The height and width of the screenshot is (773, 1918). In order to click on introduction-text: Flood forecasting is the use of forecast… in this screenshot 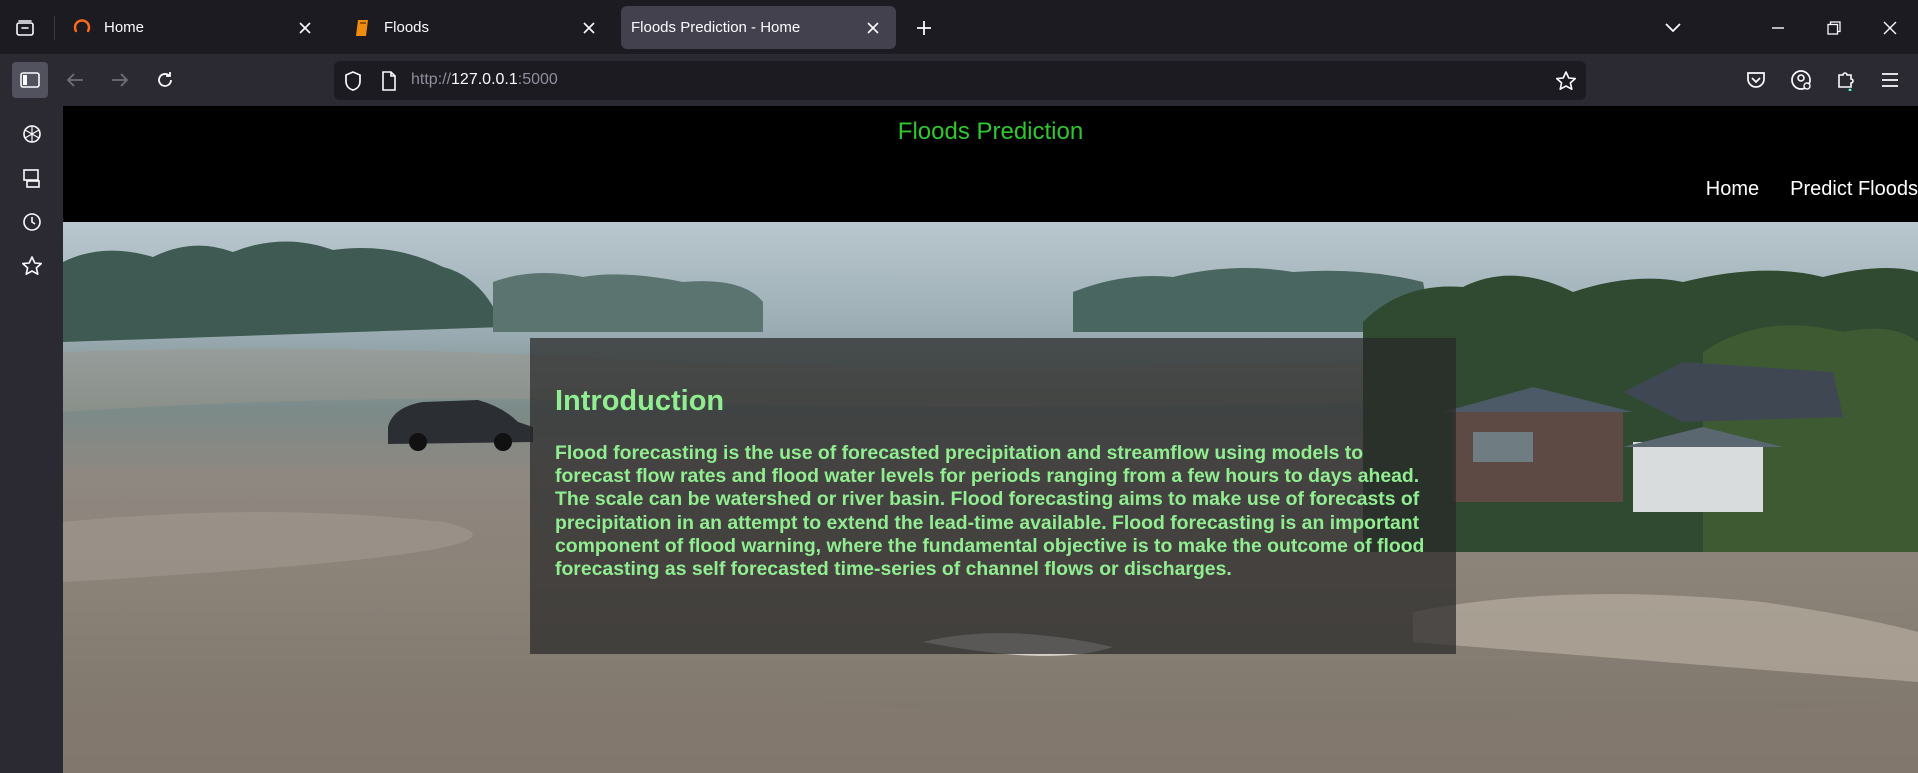, I will do `click(990, 511)`.